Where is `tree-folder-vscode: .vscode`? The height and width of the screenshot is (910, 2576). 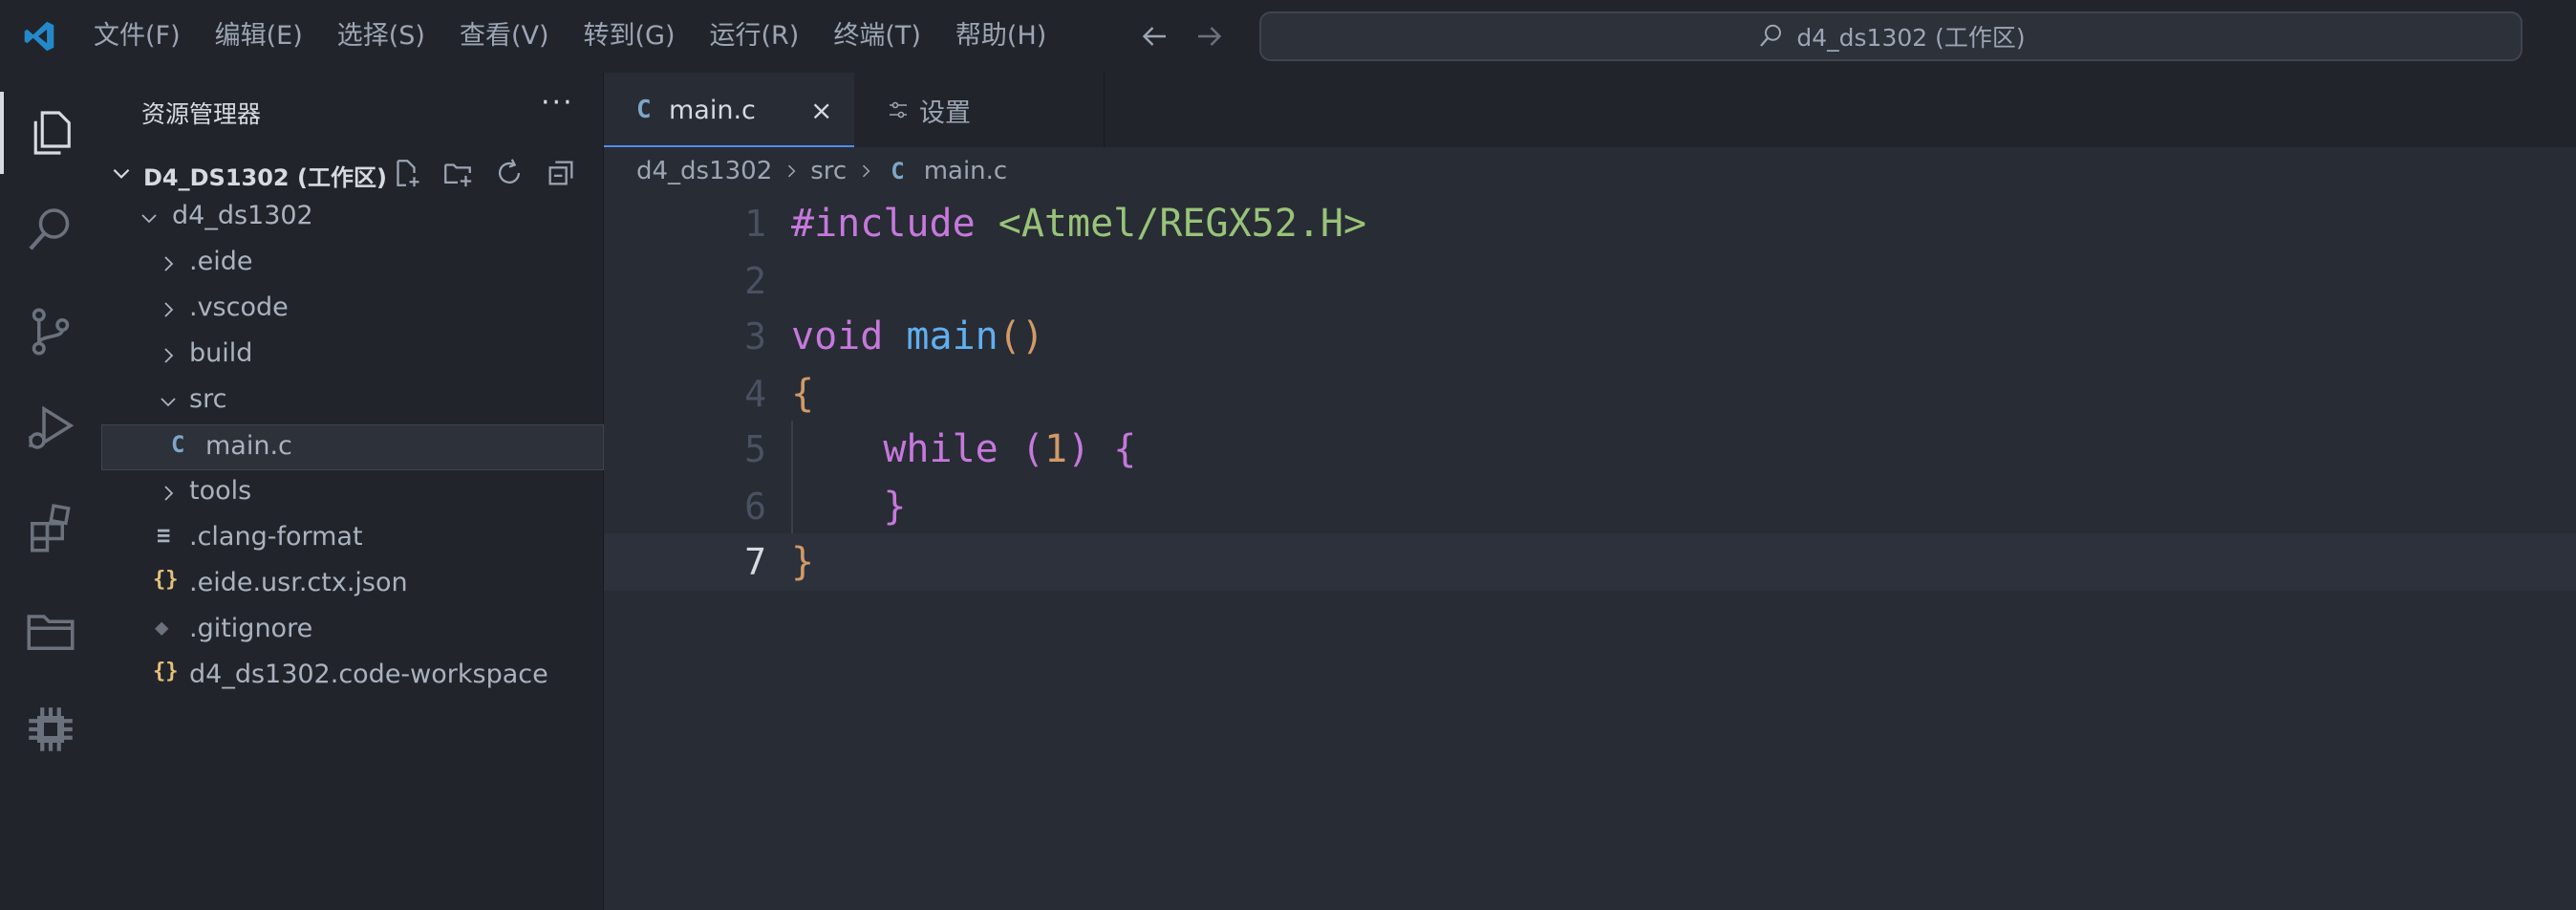
tree-folder-vscode: .vscode is located at coordinates (352, 310).